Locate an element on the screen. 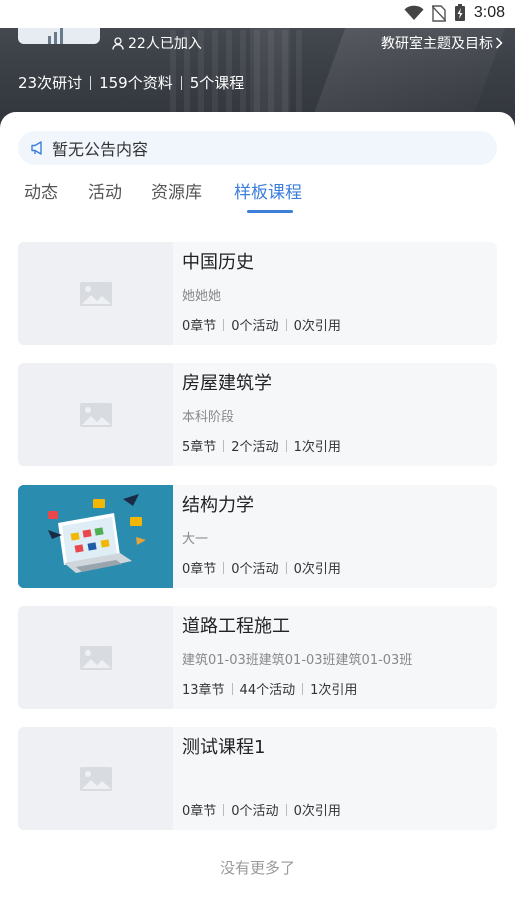 This screenshot has width=515, height=915. member-count: 22人已加入 is located at coordinates (157, 43).